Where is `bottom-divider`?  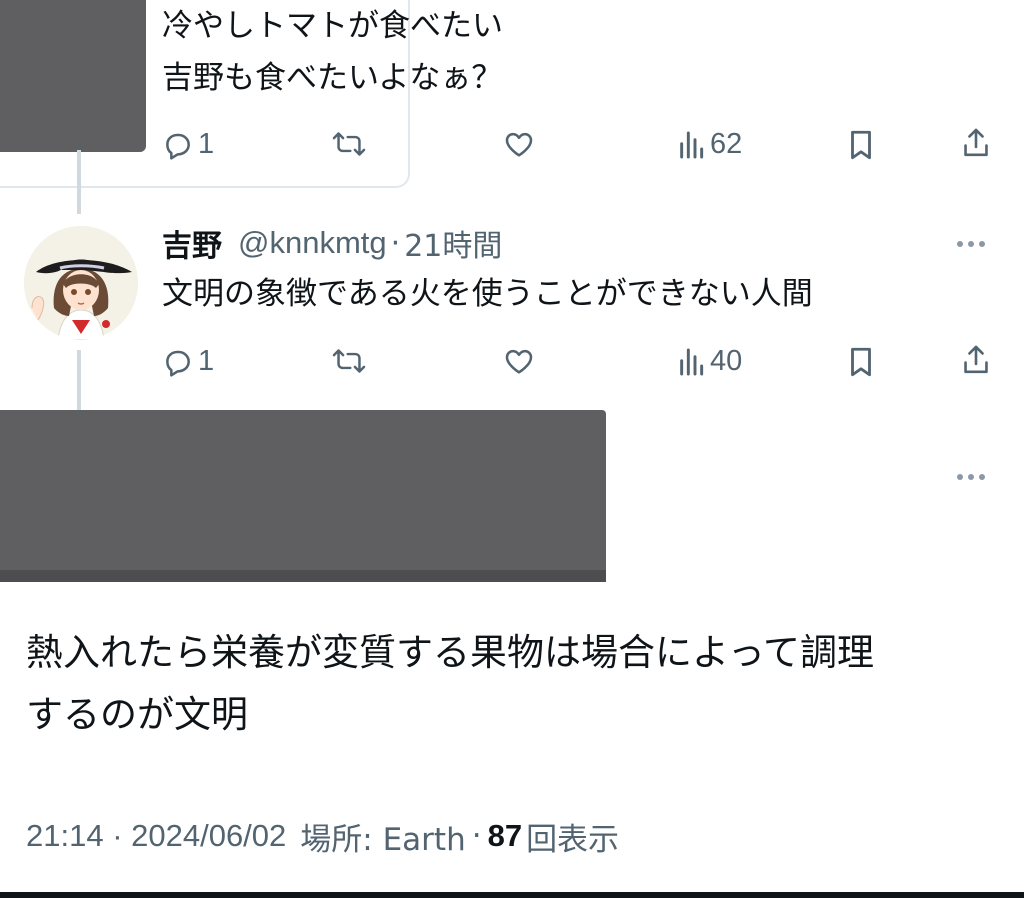 bottom-divider is located at coordinates (512, 895).